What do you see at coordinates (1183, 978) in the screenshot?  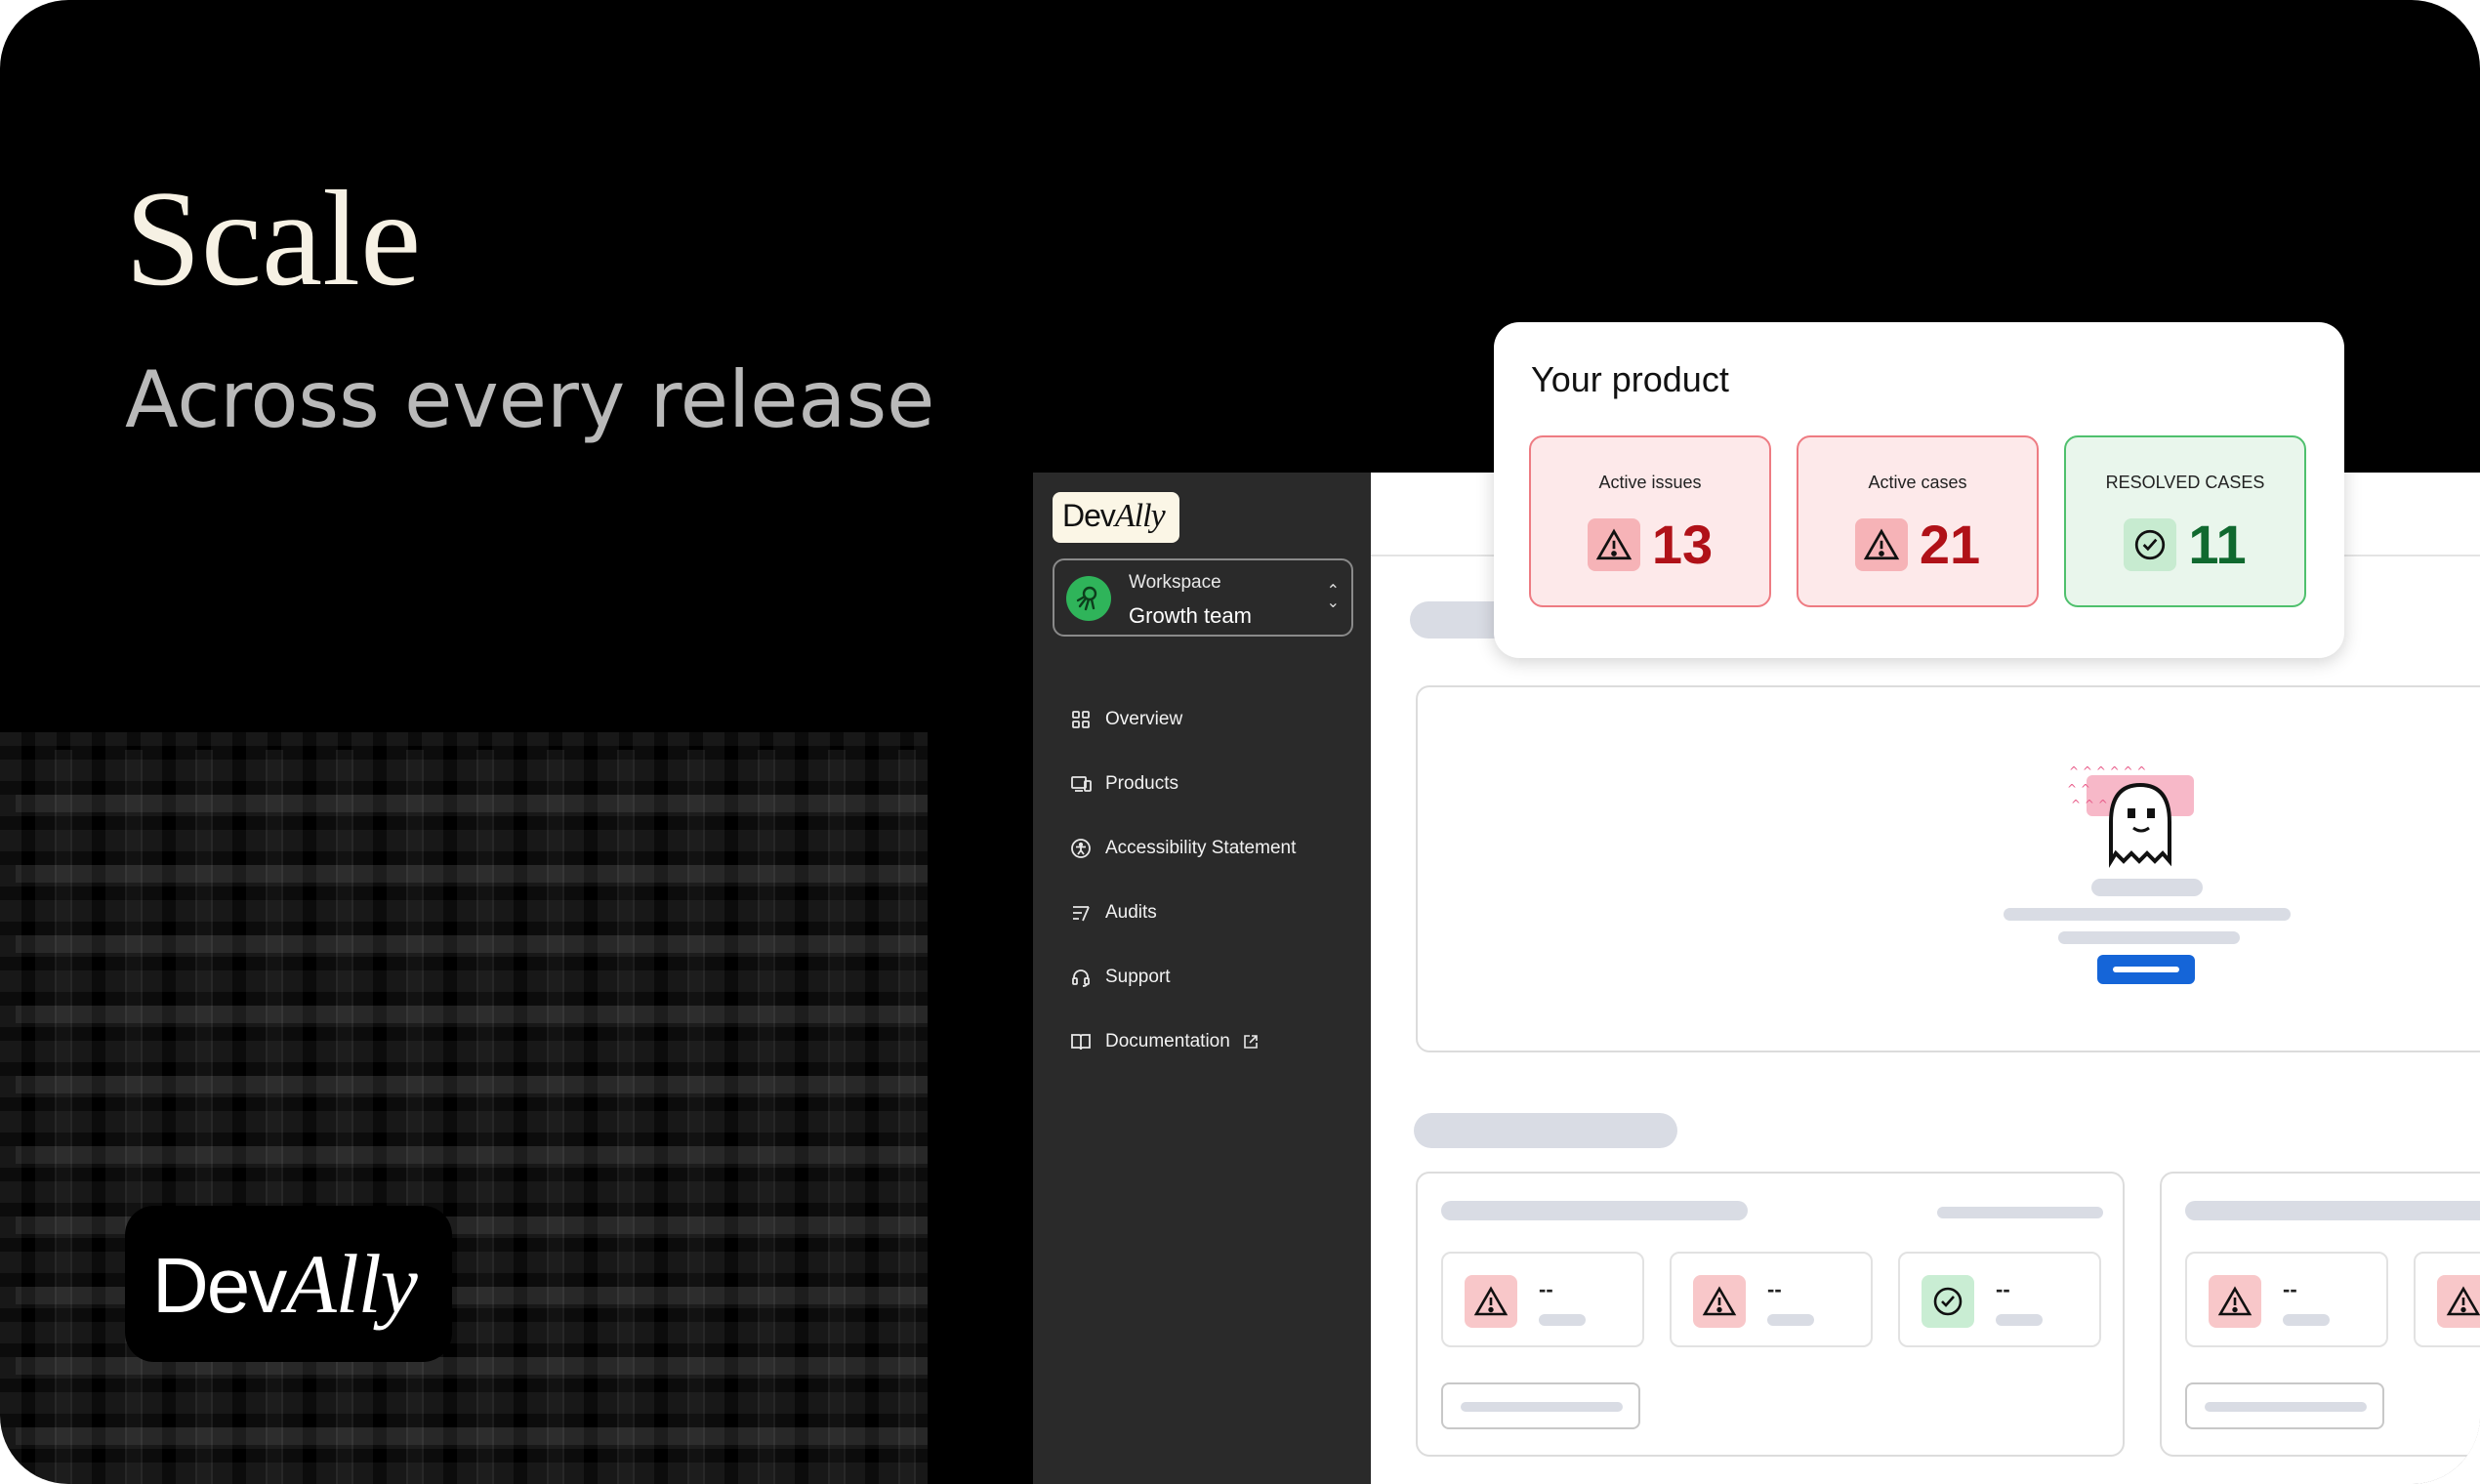 I see `sidebar-item-support: Support` at bounding box center [1183, 978].